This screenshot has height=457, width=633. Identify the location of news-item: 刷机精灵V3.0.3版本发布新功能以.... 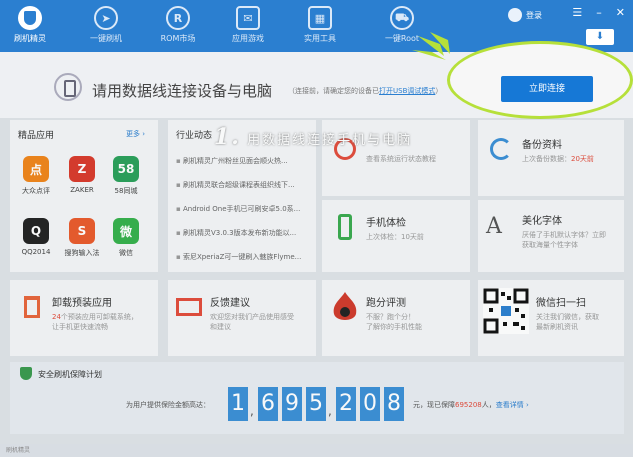
(243, 233).